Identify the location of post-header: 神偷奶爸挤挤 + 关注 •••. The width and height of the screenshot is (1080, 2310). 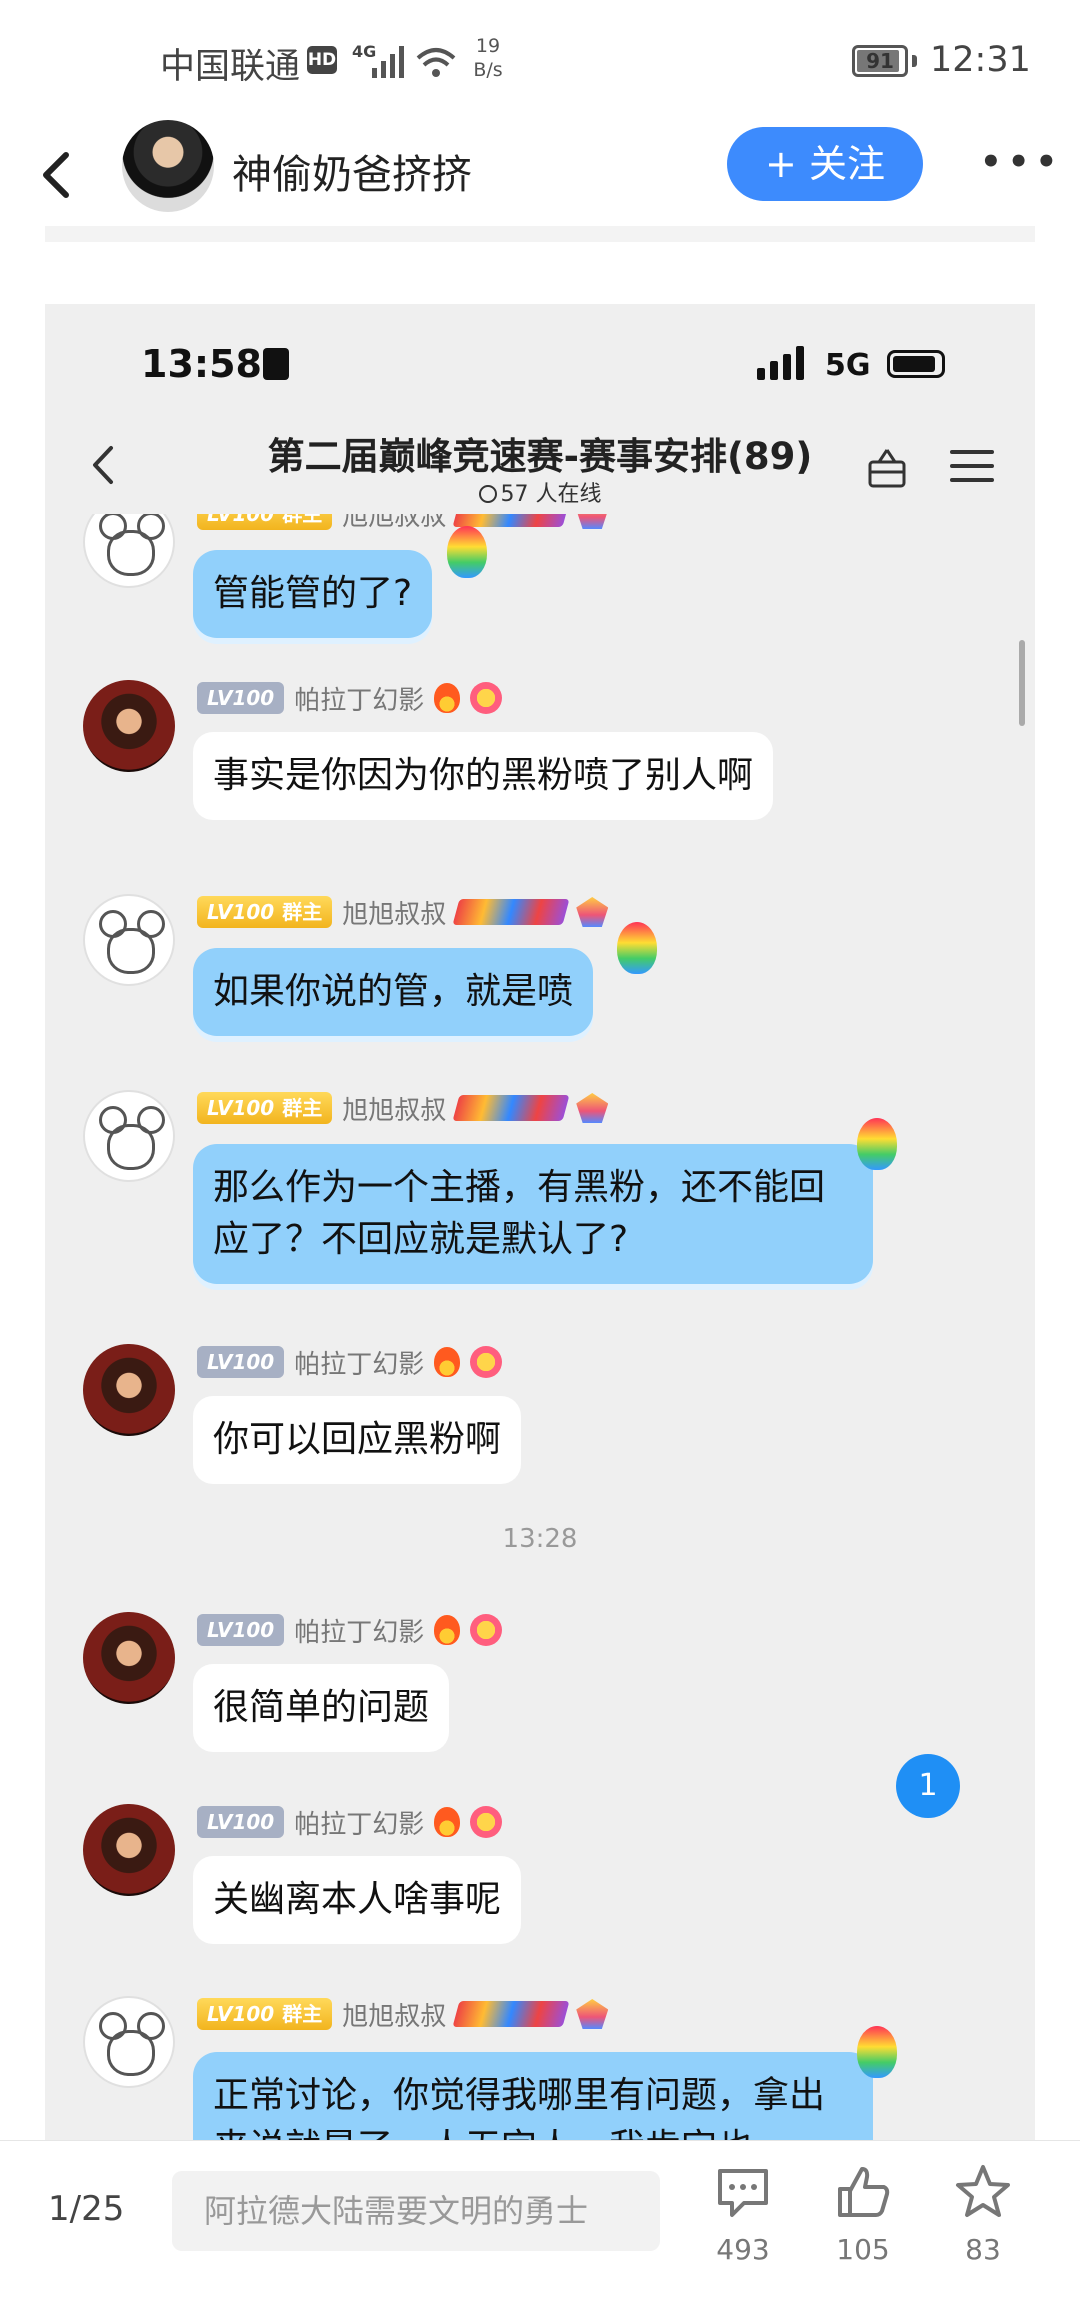
(540, 175).